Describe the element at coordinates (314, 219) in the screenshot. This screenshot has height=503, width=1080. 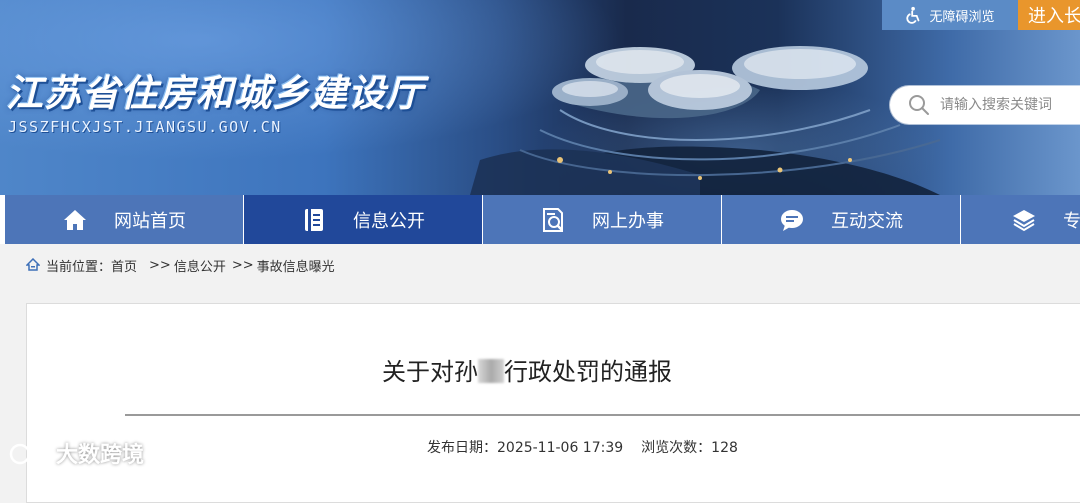
I see `document-list-icon` at that location.